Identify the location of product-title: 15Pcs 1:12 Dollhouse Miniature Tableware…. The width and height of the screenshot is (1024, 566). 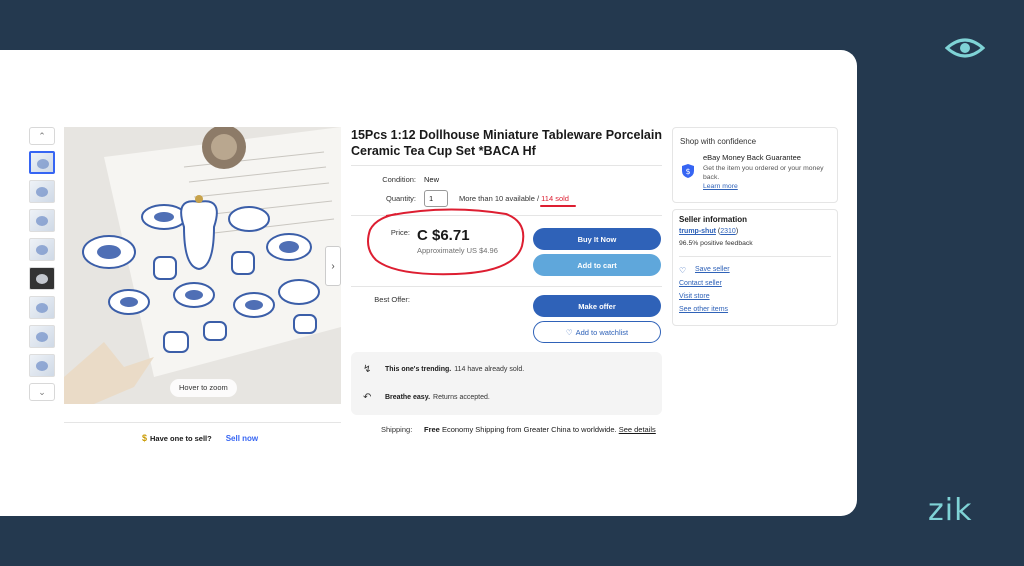
(506, 143).